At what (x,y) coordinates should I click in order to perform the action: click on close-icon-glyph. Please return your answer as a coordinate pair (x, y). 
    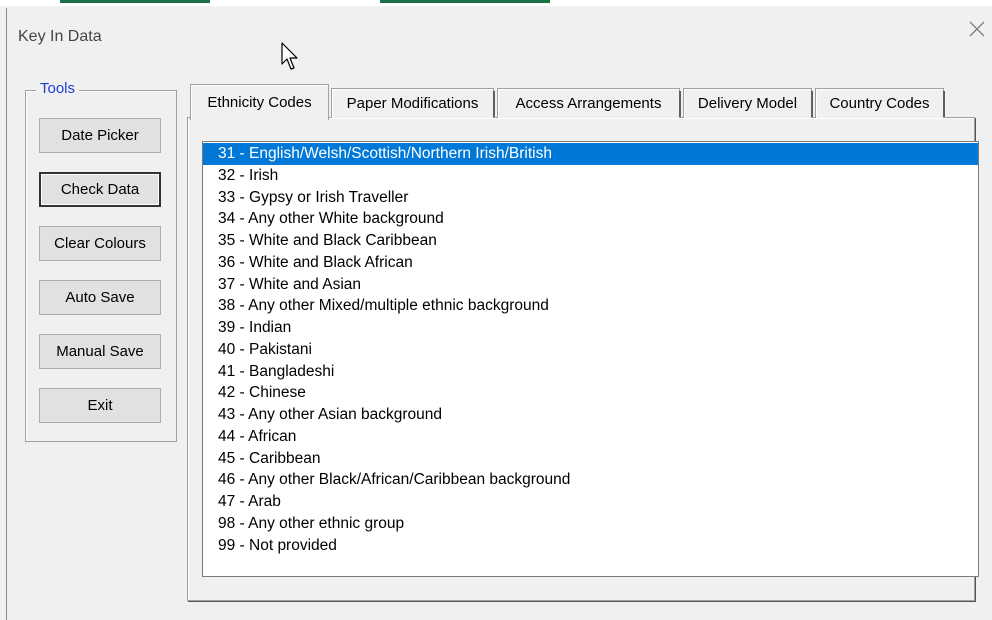
    Looking at the image, I should click on (977, 29).